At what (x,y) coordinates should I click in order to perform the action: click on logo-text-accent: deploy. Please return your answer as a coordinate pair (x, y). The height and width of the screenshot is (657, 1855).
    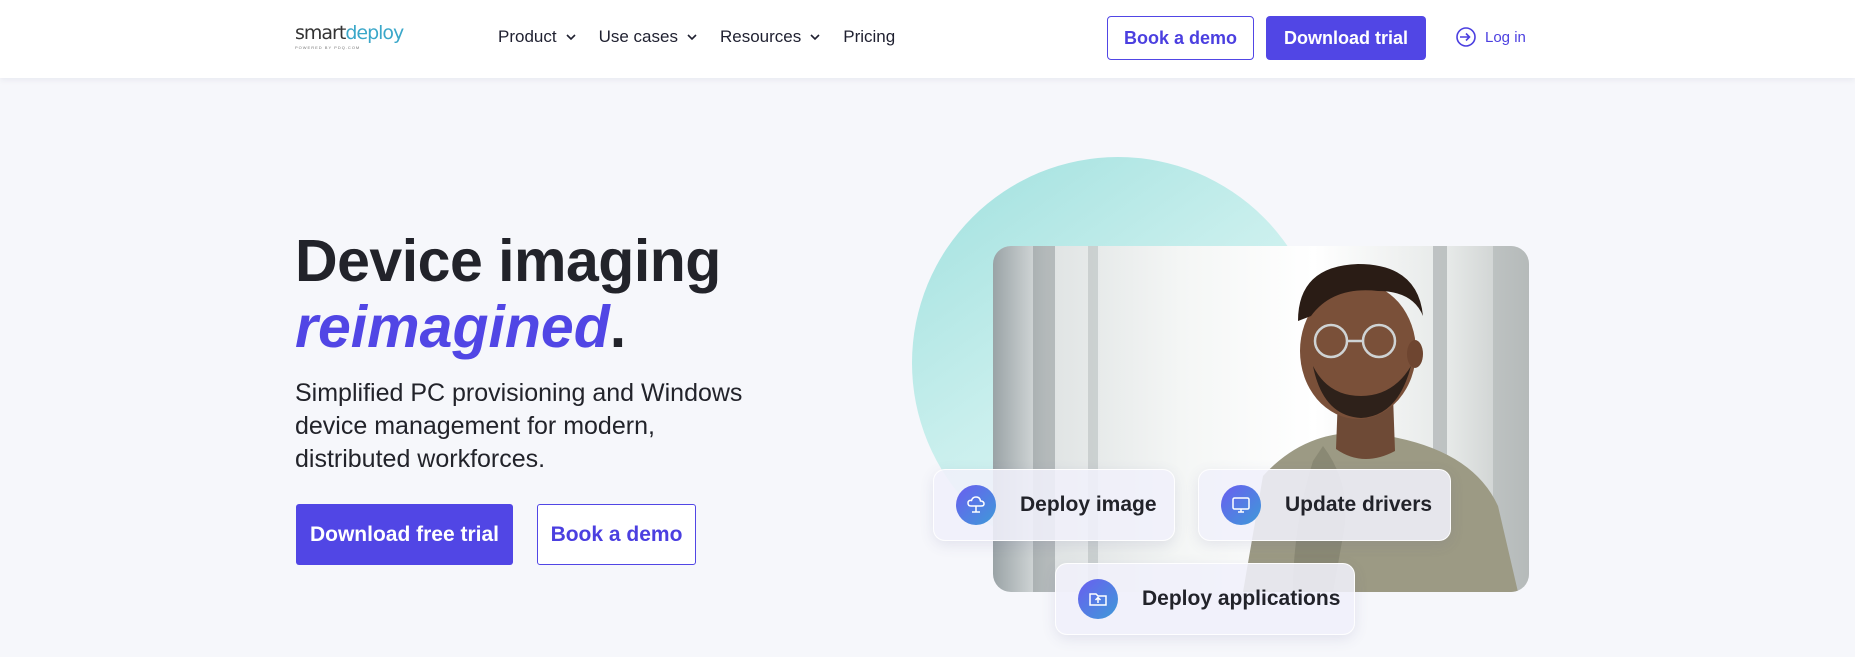
    Looking at the image, I should click on (374, 33).